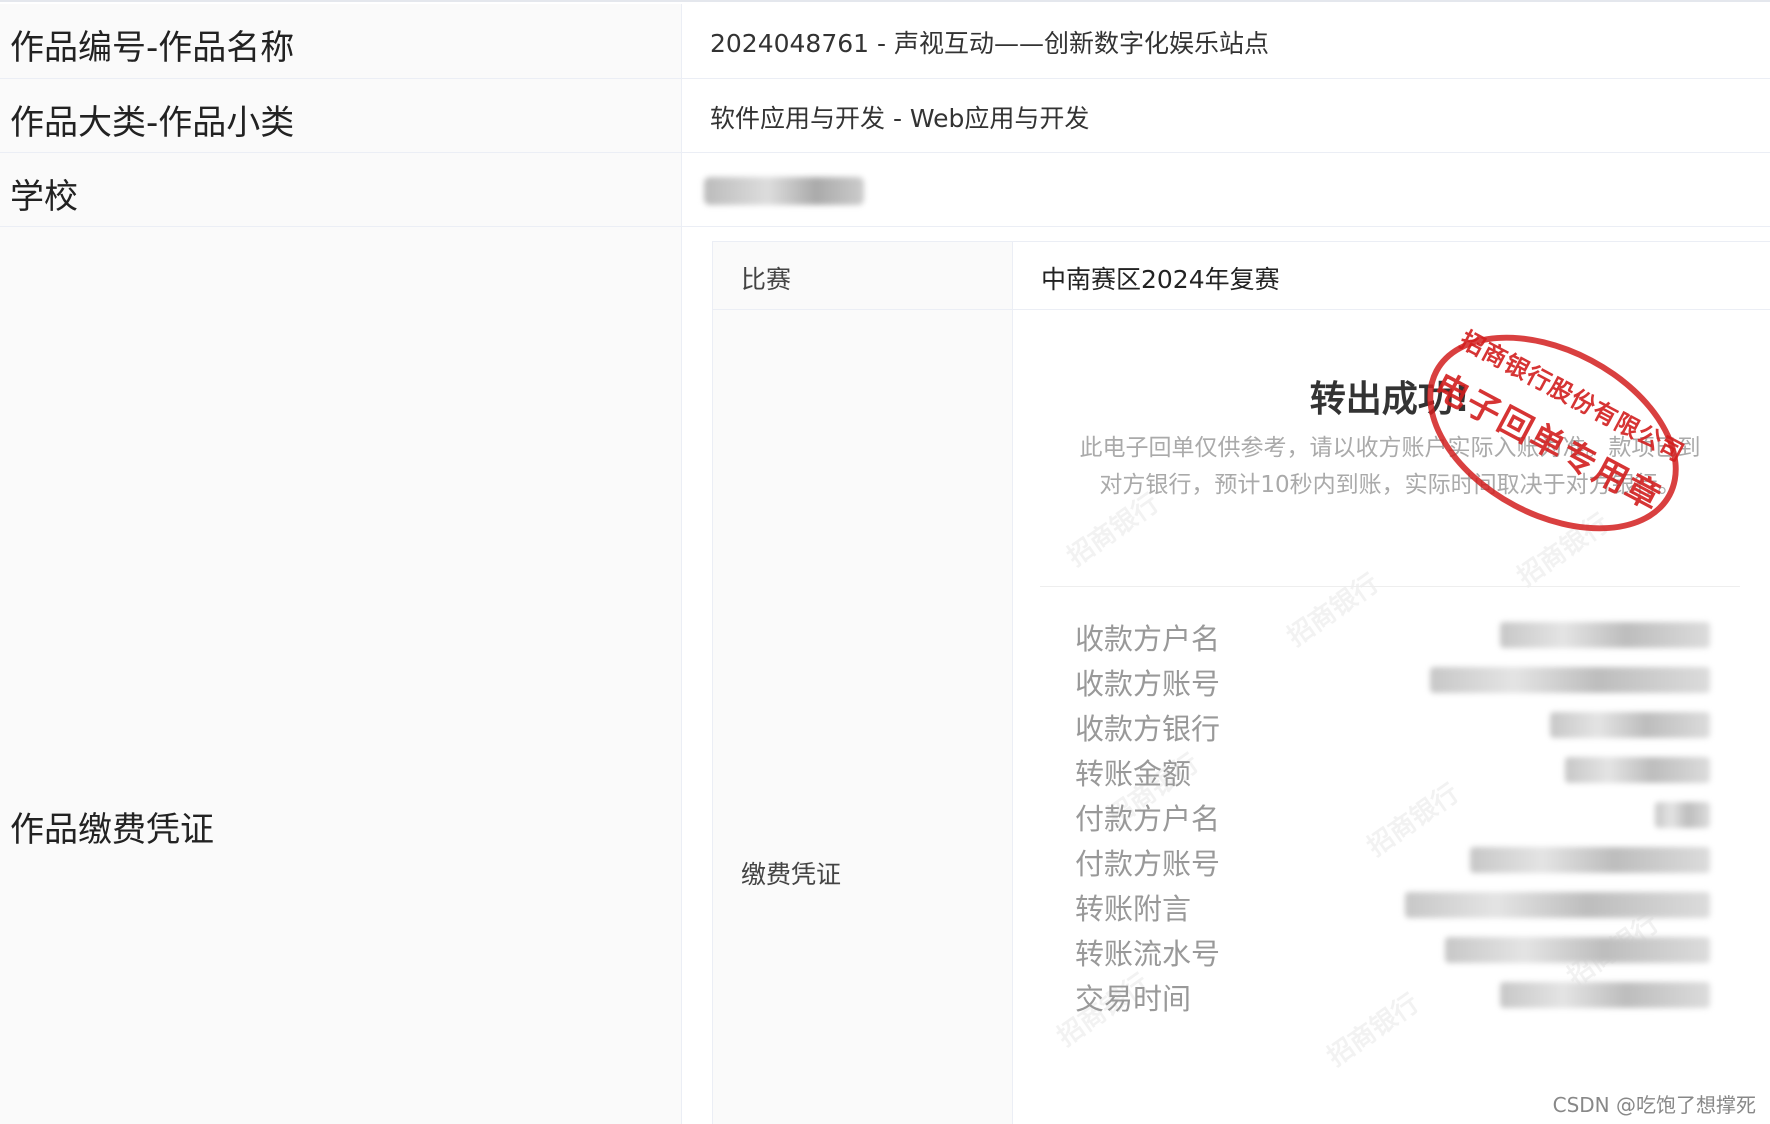 Image resolution: width=1770 pixels, height=1124 pixels. What do you see at coordinates (1148, 684) in the screenshot?
I see `field-label: 收款方账号` at bounding box center [1148, 684].